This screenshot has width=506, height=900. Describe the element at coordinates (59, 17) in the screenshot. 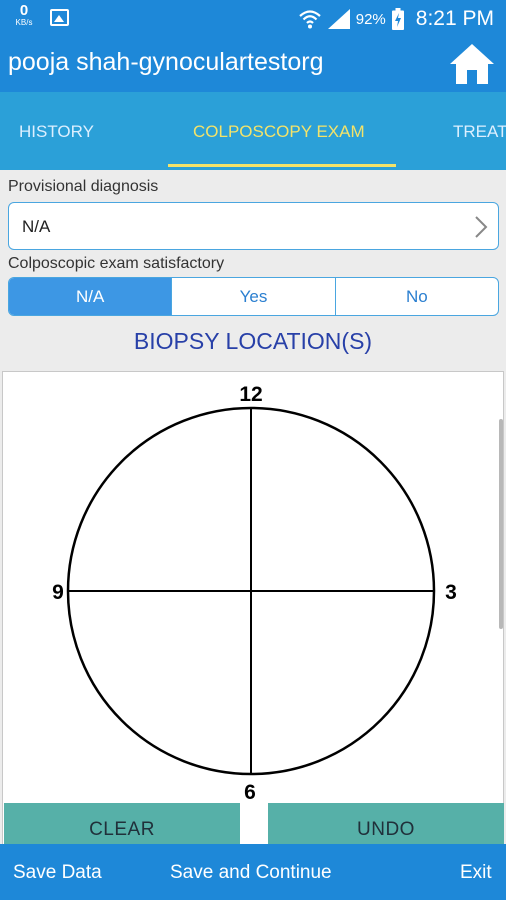

I see `gallery-icon` at that location.